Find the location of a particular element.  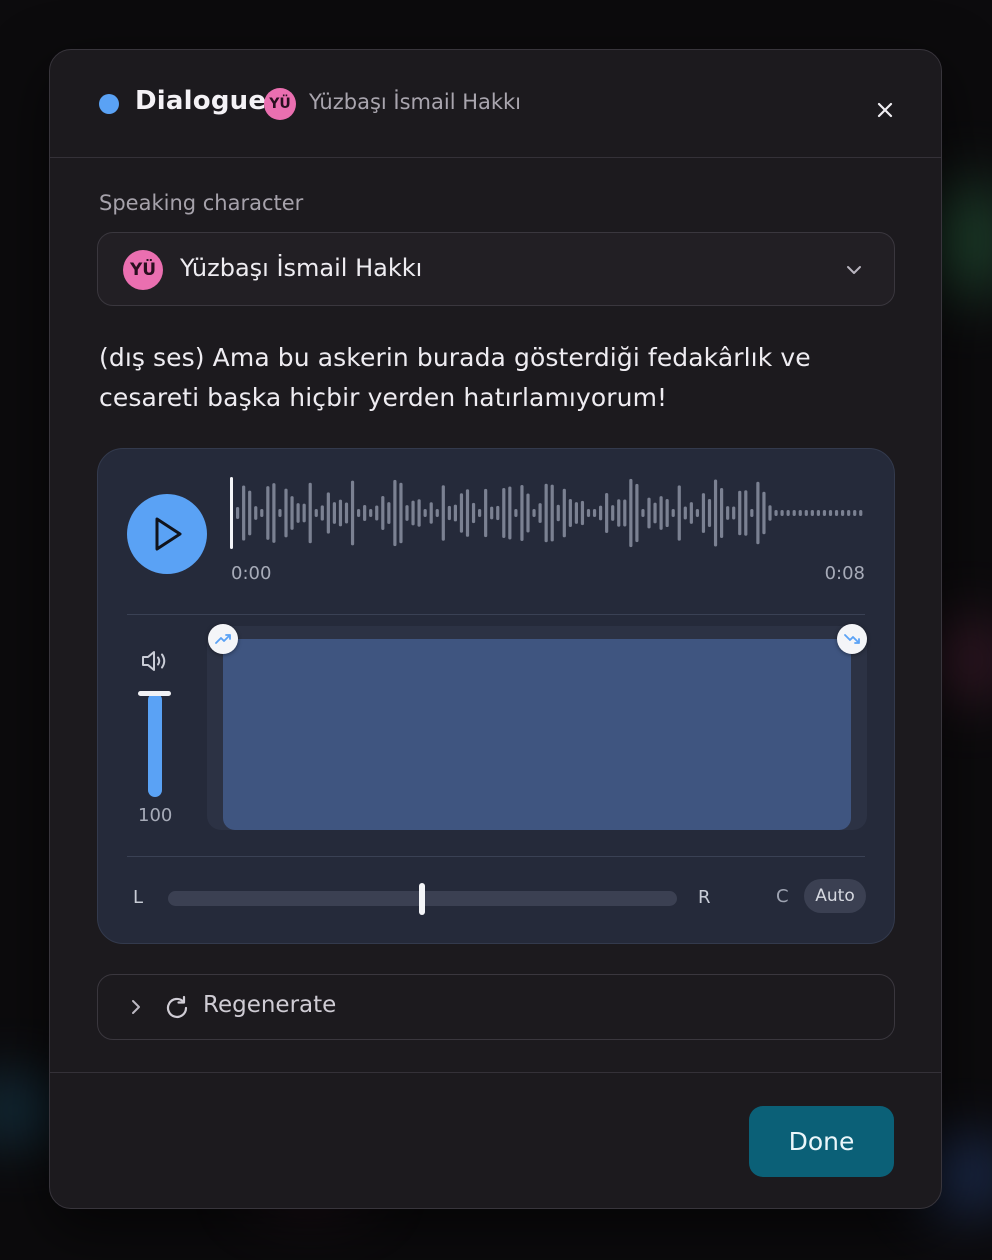

waveform is located at coordinates (550, 513).